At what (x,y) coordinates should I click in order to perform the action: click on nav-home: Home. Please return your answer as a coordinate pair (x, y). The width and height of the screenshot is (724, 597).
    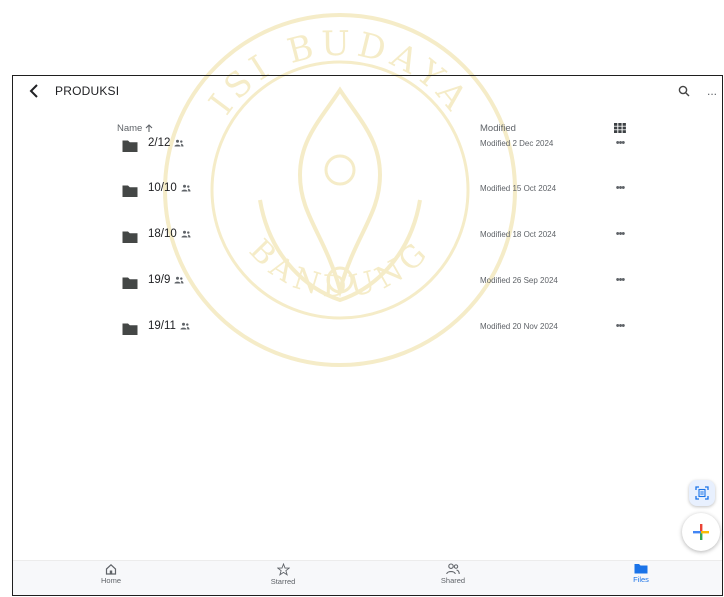
    Looking at the image, I should click on (111, 574).